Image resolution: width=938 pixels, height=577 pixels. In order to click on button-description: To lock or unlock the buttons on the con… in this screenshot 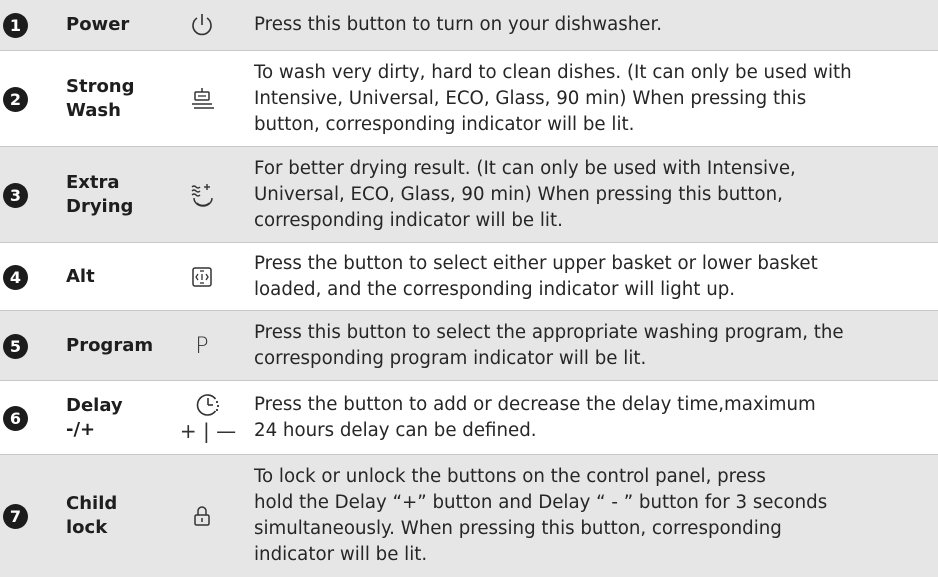, I will do `click(541, 515)`.